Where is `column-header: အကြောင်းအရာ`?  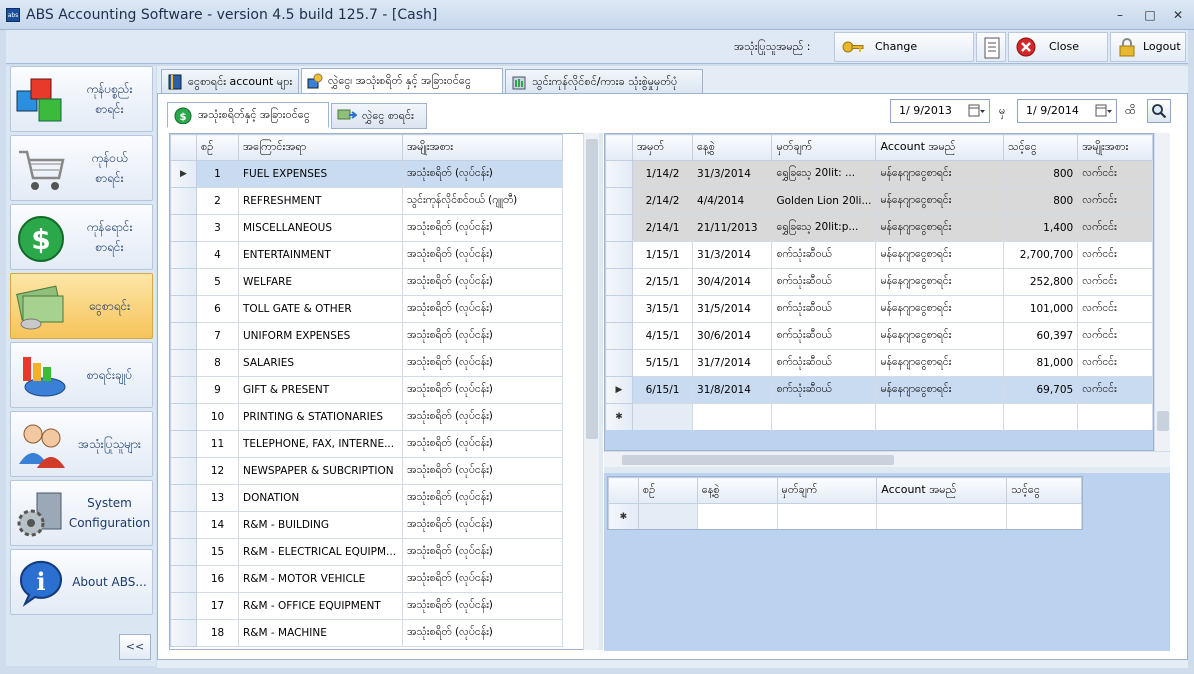 column-header: အကြောင်းအရာ is located at coordinates (320, 147).